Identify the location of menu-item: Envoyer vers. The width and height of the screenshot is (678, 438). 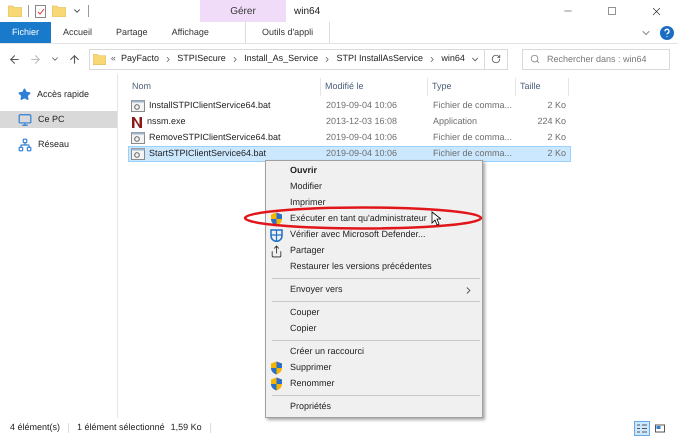
(374, 290).